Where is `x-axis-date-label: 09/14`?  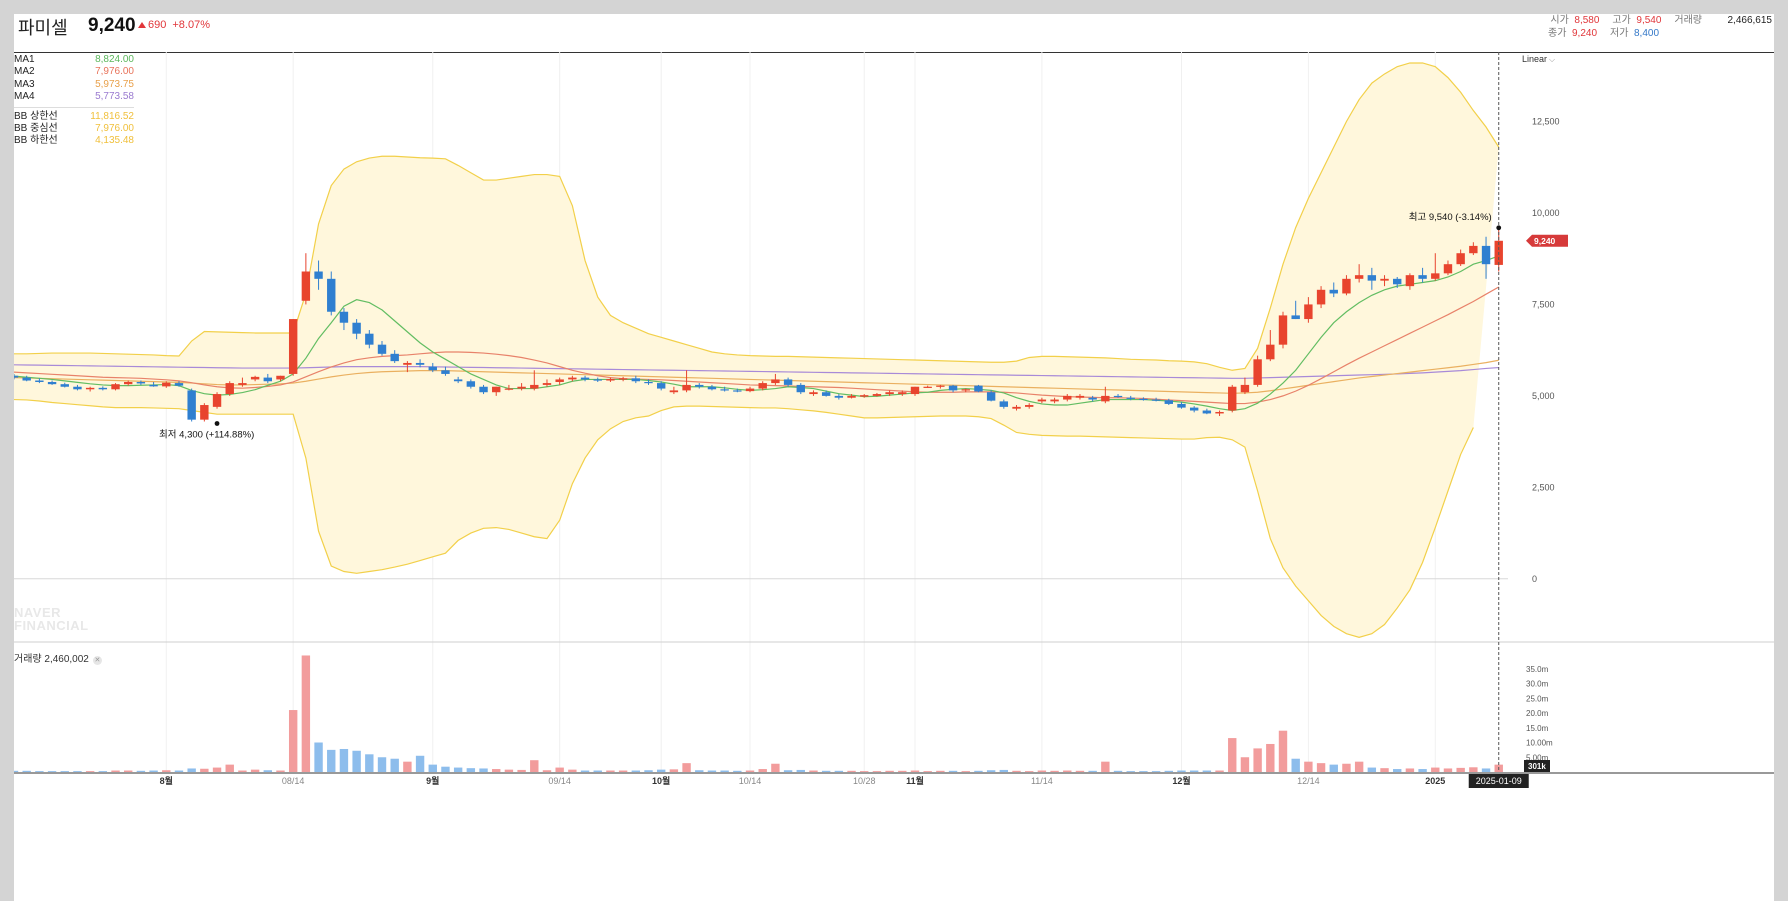 x-axis-date-label: 09/14 is located at coordinates (559, 781).